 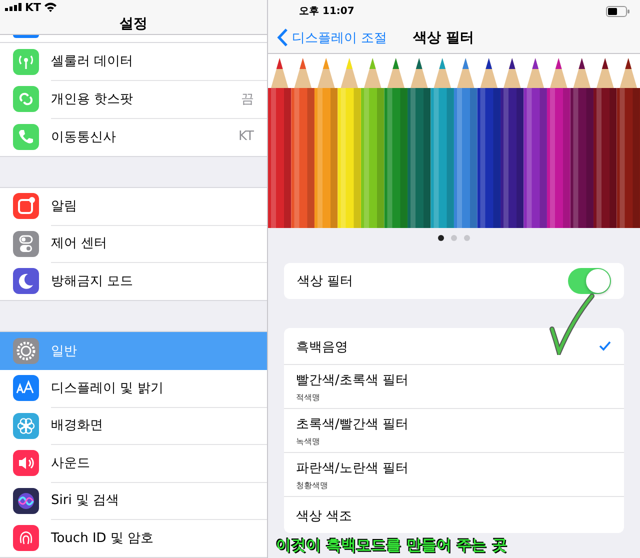 I want to click on settings-value: KT, so click(x=246, y=136).